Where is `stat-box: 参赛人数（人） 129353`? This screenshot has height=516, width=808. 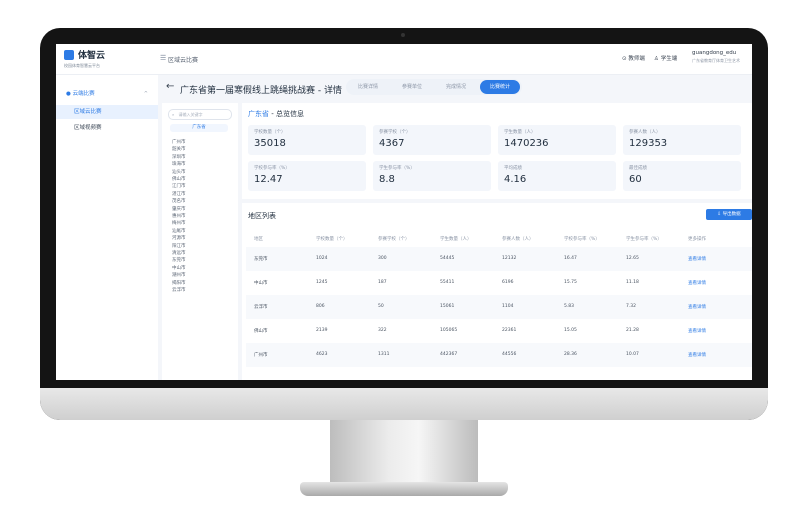
stat-box: 参赛人数（人） 129353 is located at coordinates (682, 140).